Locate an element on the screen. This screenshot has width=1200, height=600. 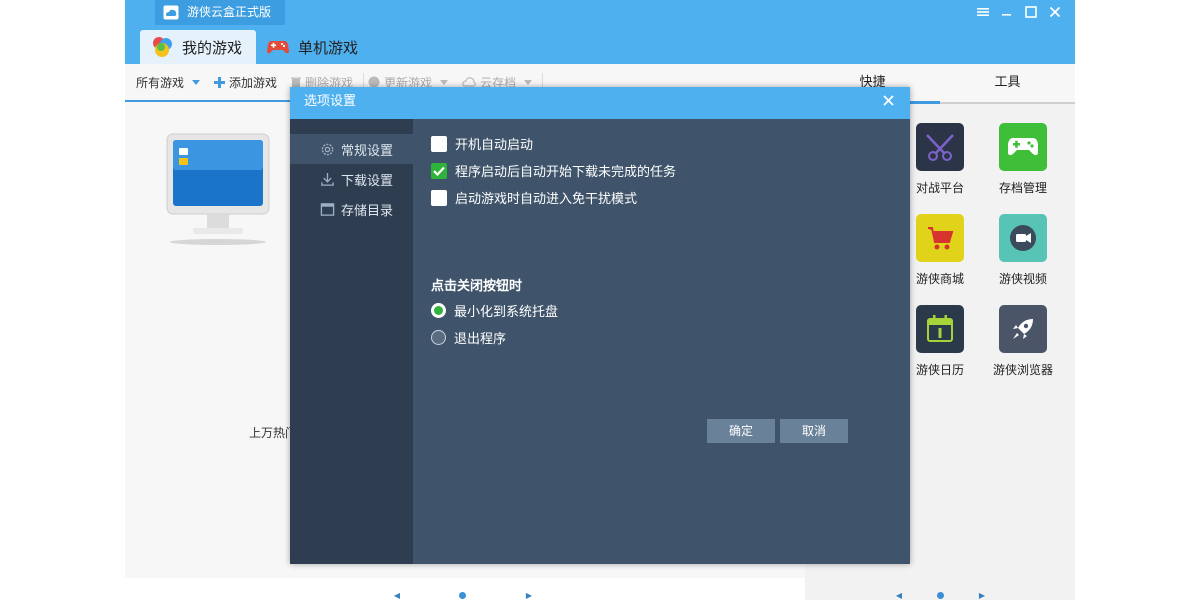
option-auto-start: 开机自动启动 is located at coordinates (482, 143).